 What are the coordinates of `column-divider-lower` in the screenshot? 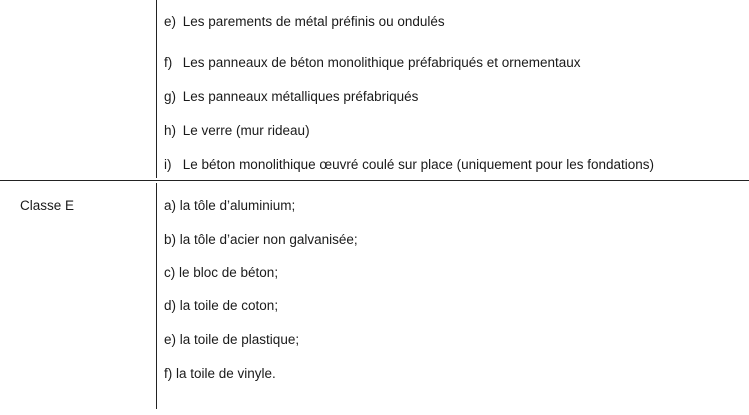 It's located at (156, 296).